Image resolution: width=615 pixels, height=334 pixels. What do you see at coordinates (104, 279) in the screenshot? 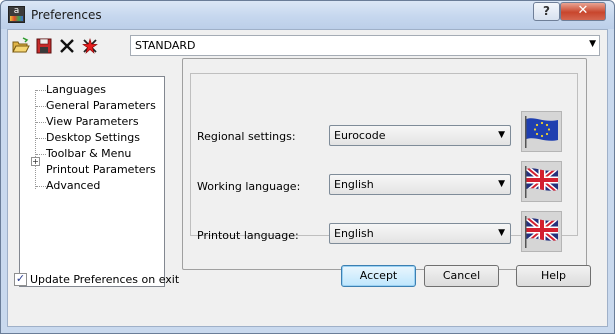
I see `update-preferences-label: Update Preferences on exit` at bounding box center [104, 279].